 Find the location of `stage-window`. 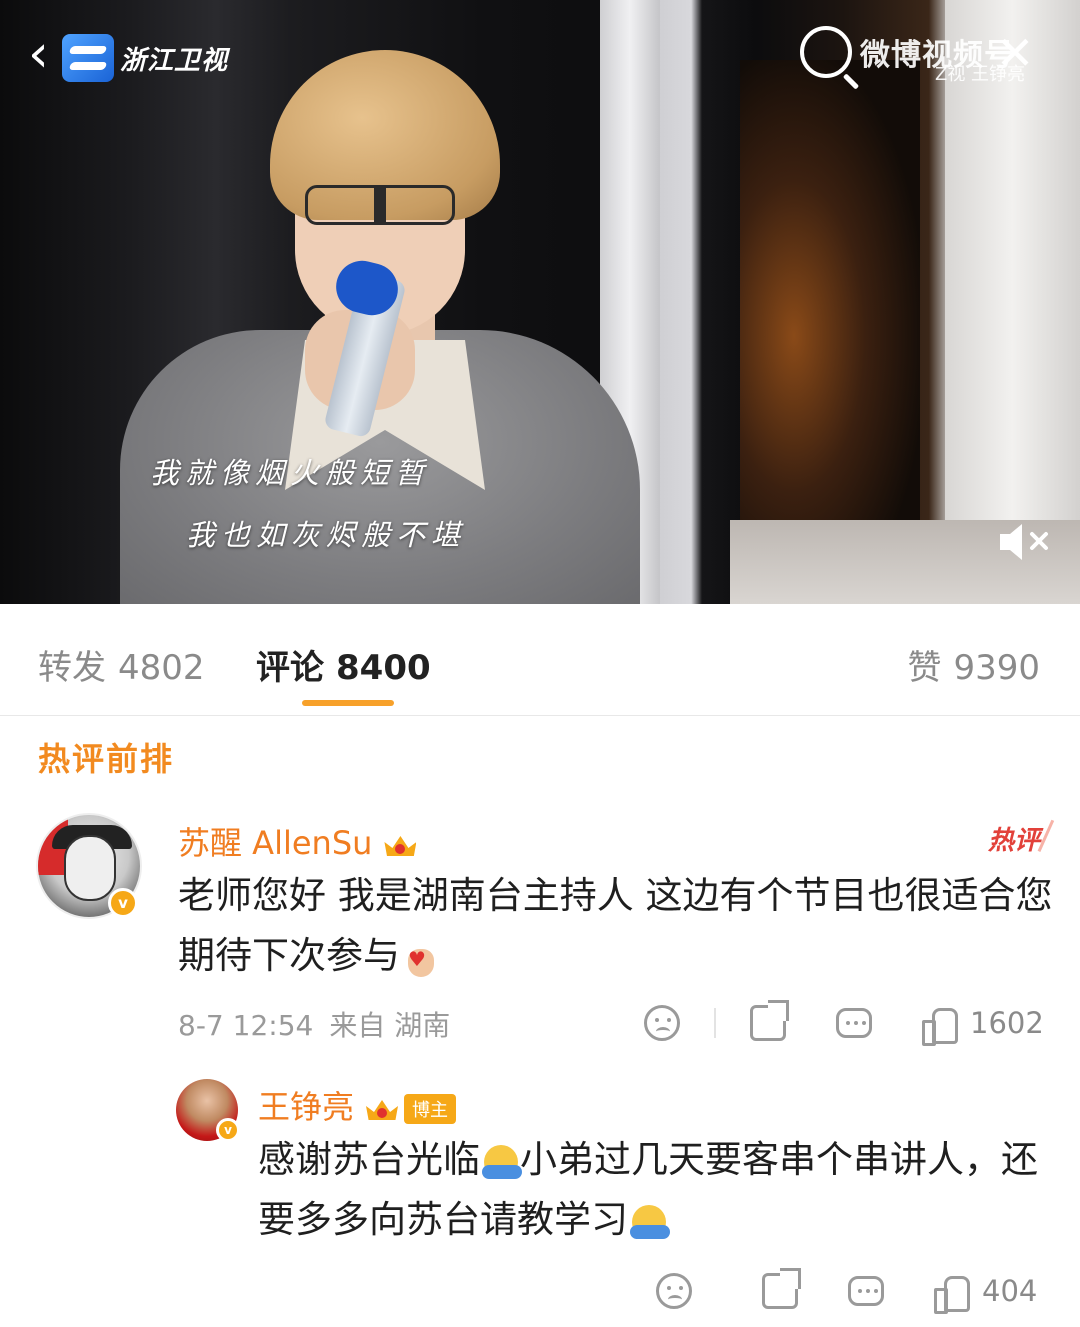

stage-window is located at coordinates (830, 290).